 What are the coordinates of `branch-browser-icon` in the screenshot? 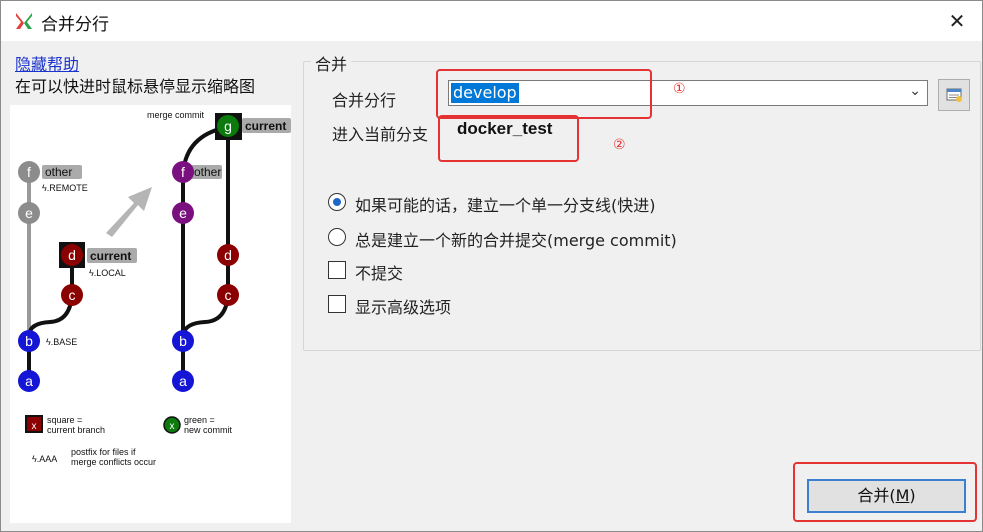 It's located at (954, 95).